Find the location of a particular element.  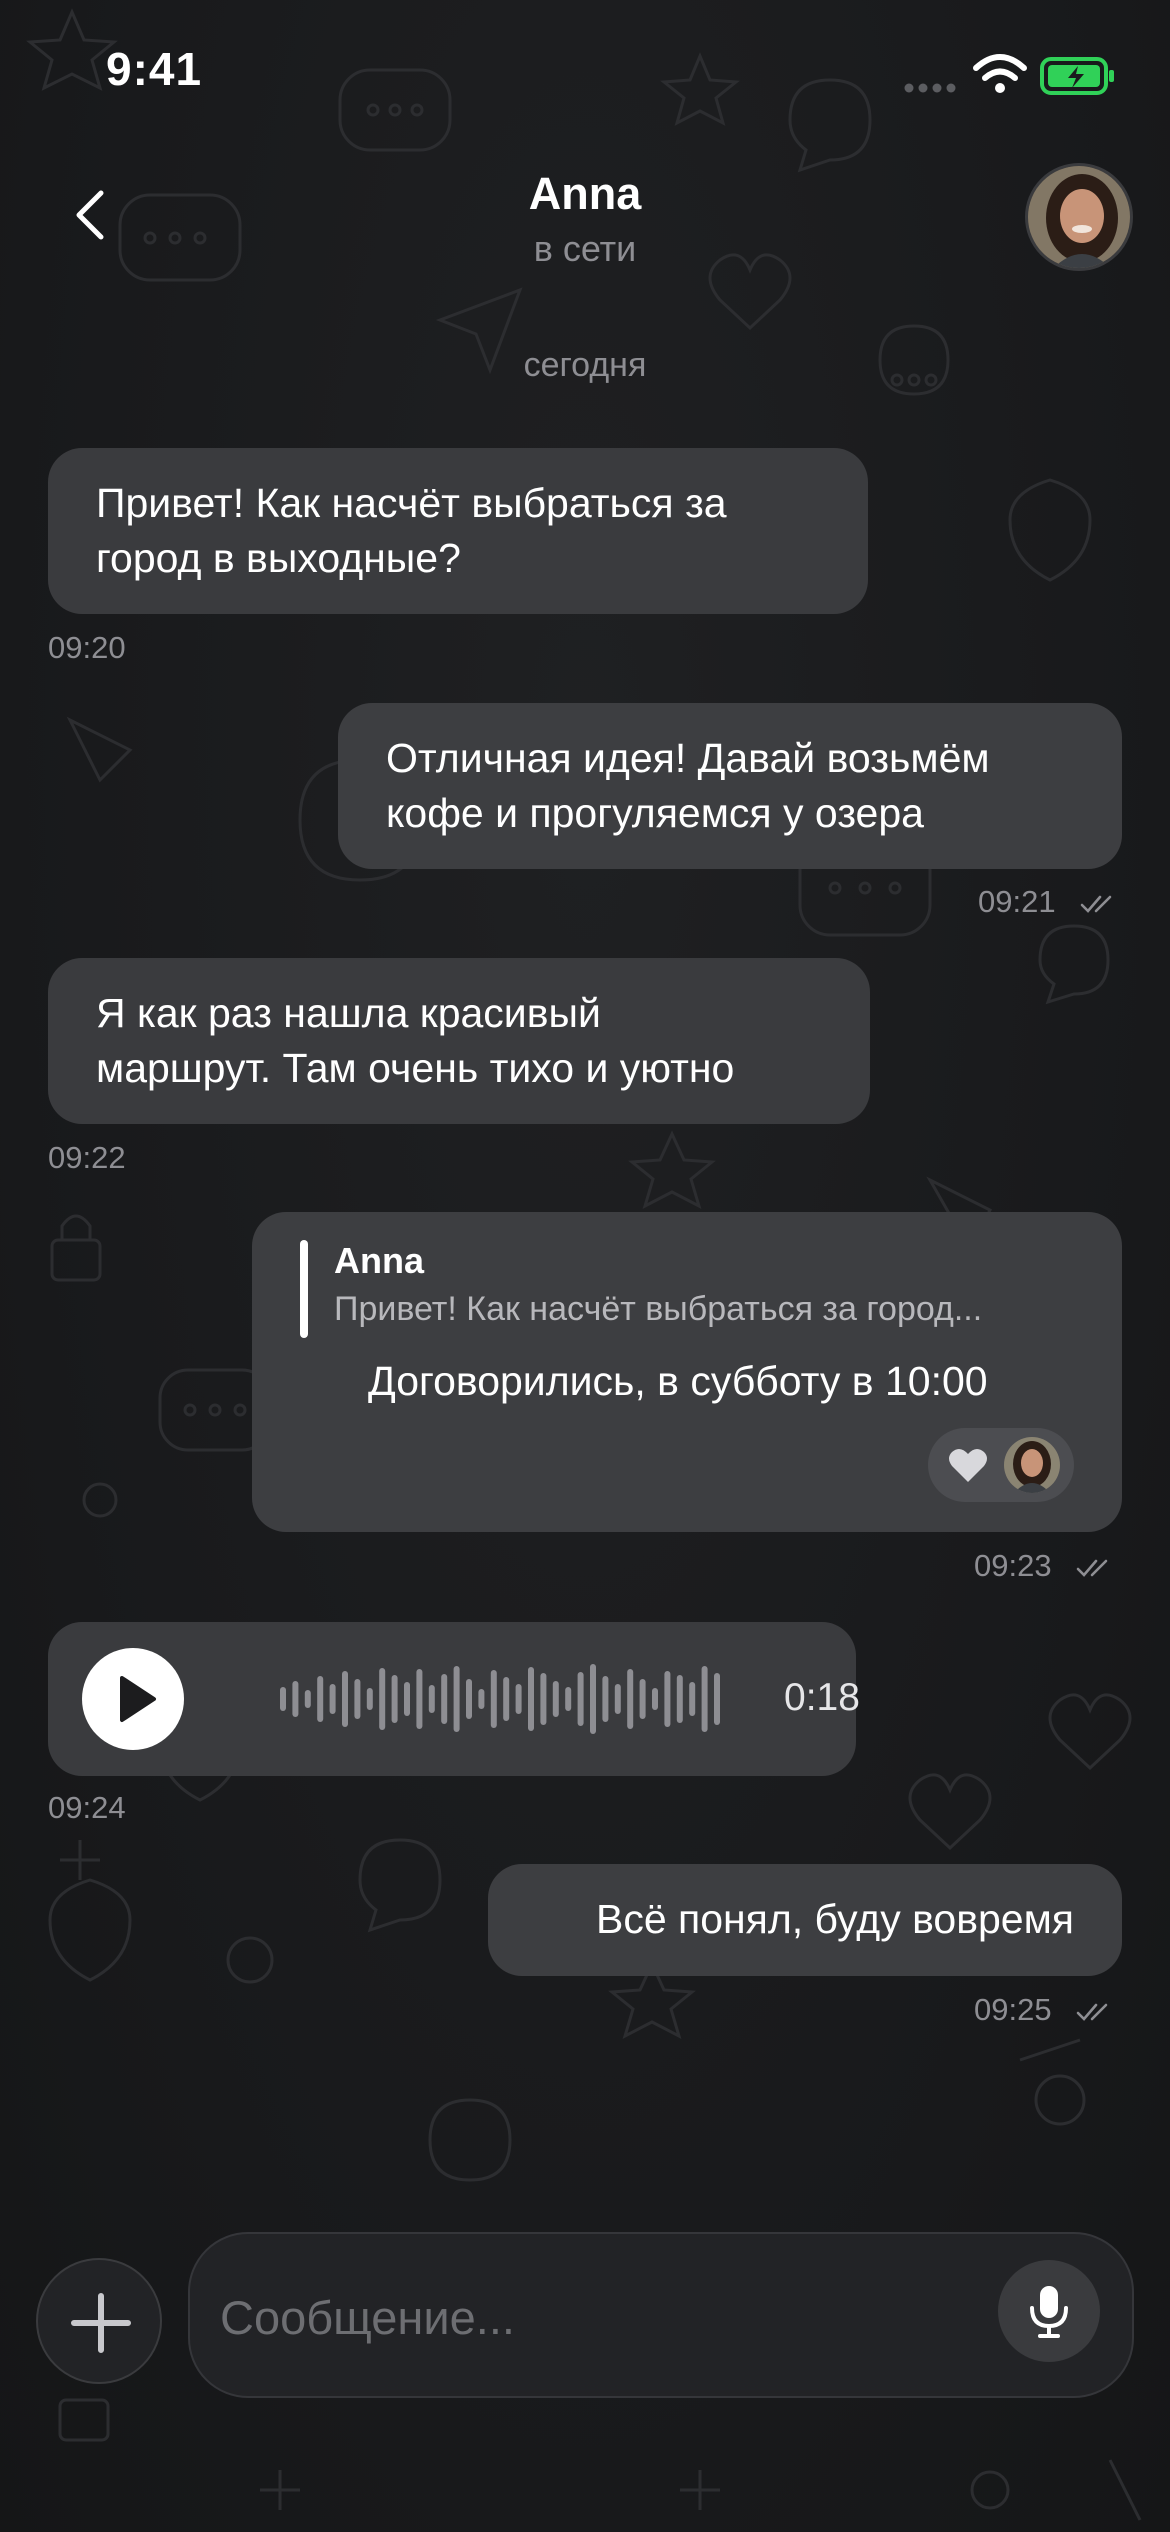

reaction-avatar is located at coordinates (1032, 1465).